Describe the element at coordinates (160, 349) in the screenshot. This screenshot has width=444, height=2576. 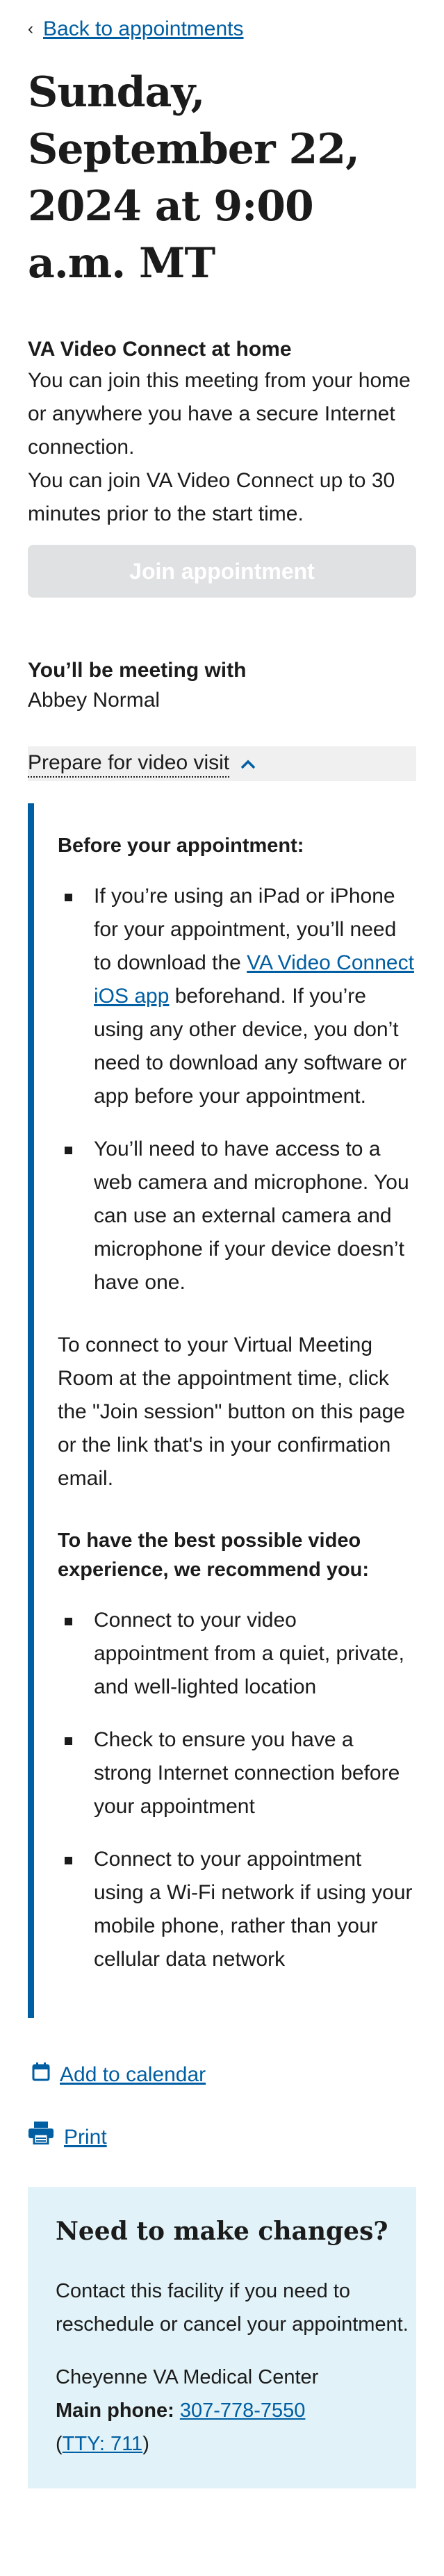
I see `appointment-type: VA Video Connect at home` at that location.